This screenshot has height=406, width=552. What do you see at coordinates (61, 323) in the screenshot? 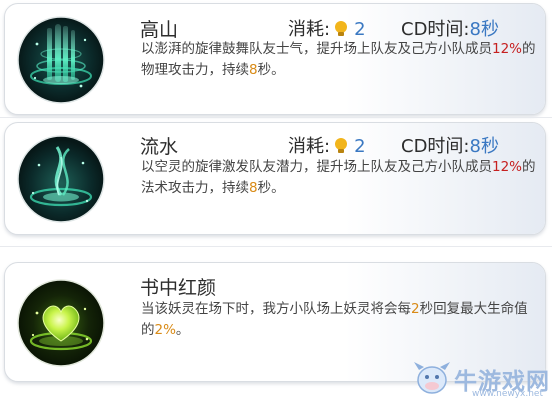
I see `green-heart-icon` at bounding box center [61, 323].